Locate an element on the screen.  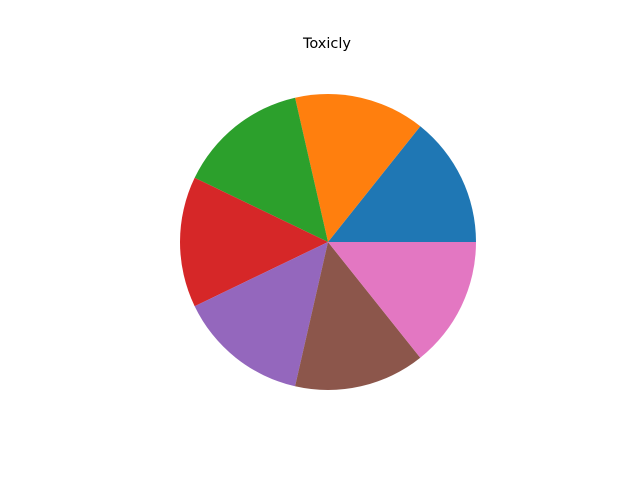
chart-title: Toxicly is located at coordinates (326, 44).